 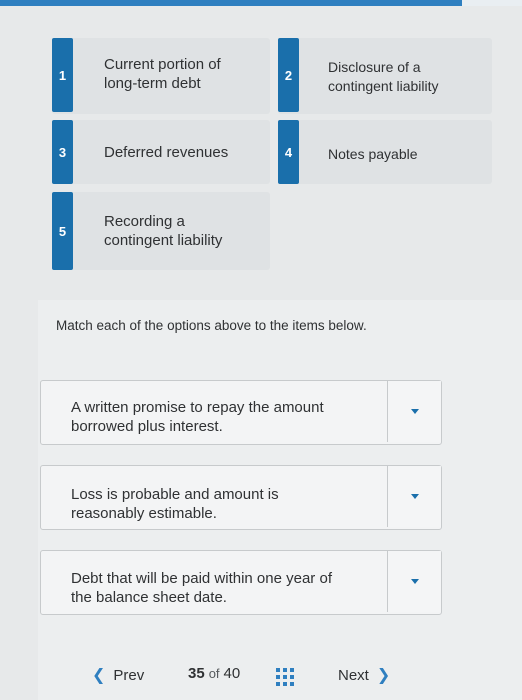 I want to click on next-label: Next, so click(x=353, y=675).